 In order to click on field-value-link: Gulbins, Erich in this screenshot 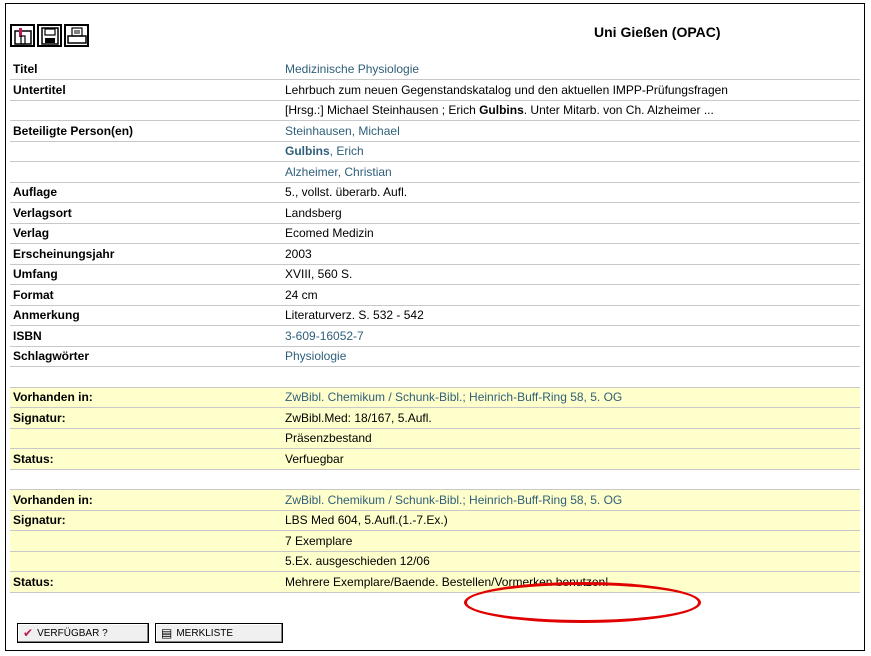, I will do `click(571, 151)`.